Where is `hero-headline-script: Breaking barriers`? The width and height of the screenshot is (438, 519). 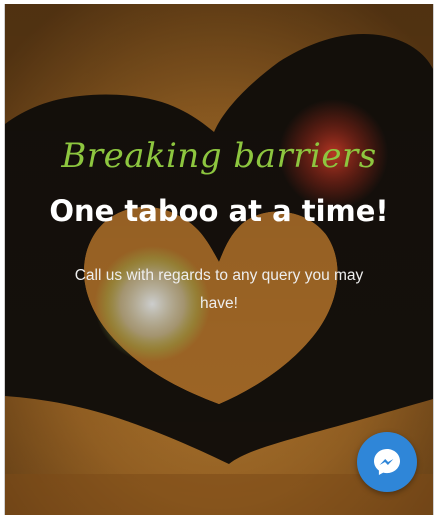
hero-headline-script: Breaking barriers is located at coordinates (219, 156).